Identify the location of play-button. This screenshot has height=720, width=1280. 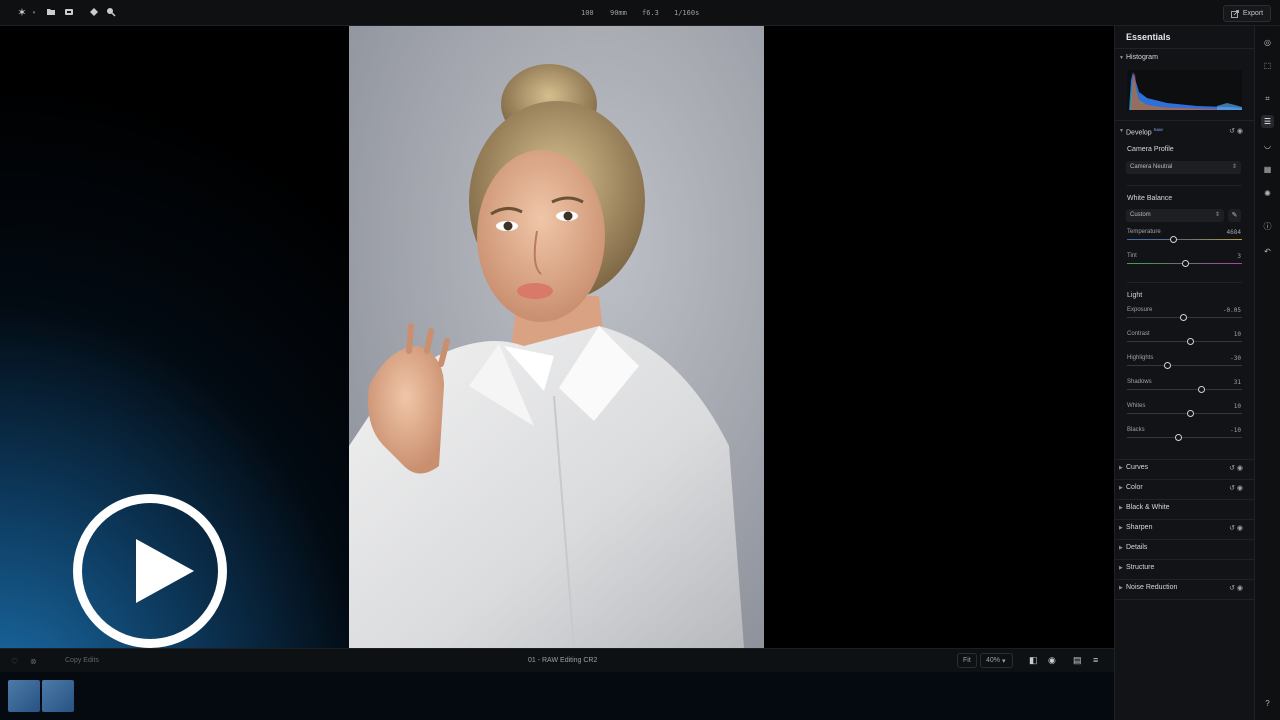
(150, 571).